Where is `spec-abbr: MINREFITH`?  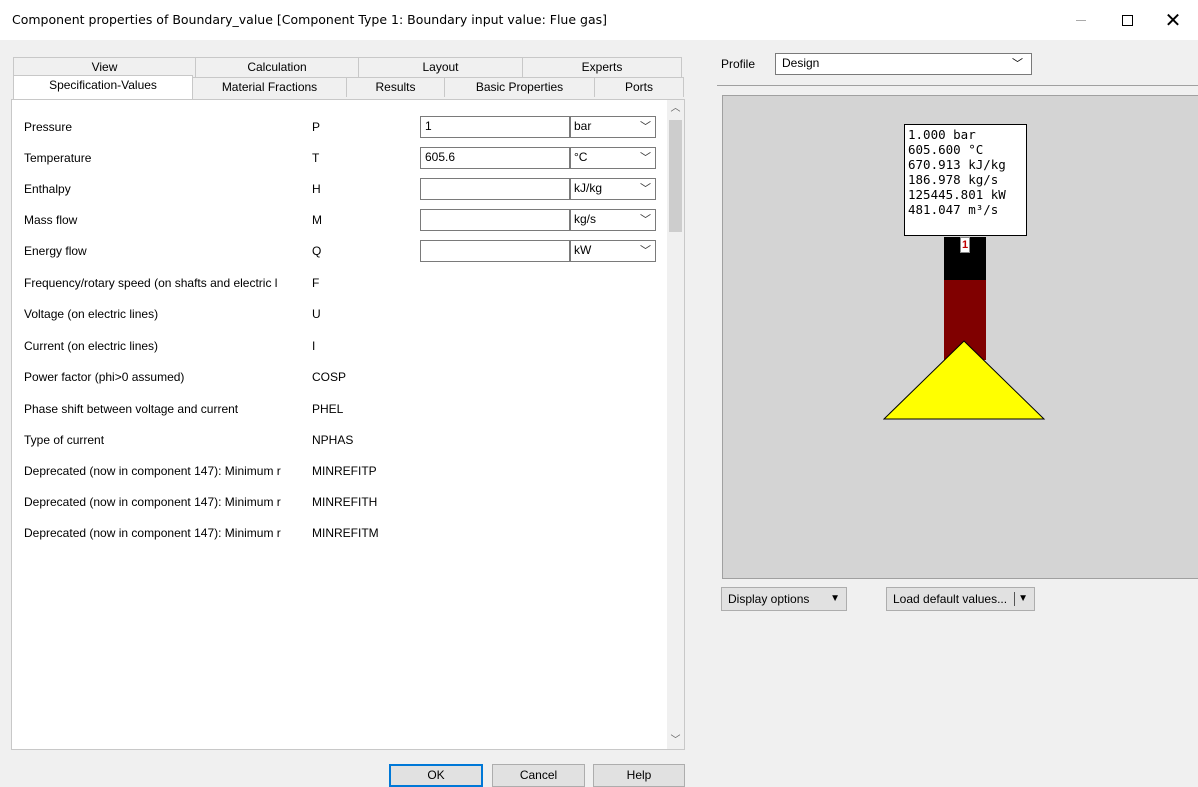
spec-abbr: MINREFITH is located at coordinates (345, 502).